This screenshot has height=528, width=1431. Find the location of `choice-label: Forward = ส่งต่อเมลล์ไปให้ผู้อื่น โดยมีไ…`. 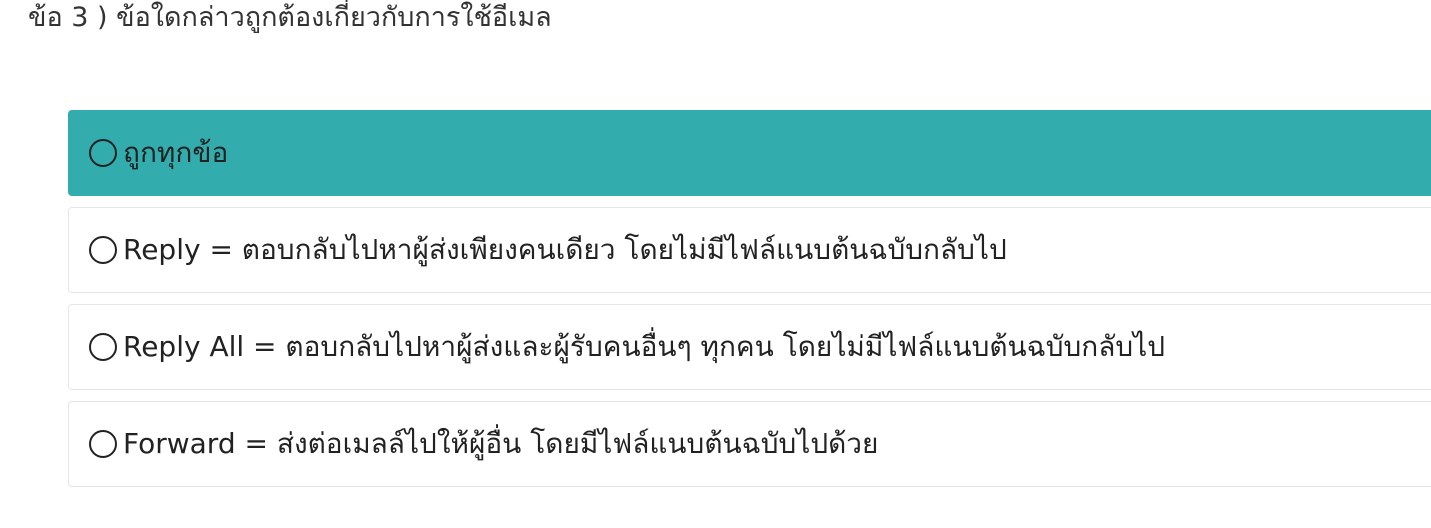

choice-label: Forward = ส่งต่อเมลล์ไปให้ผู้อื่น โดยมีไ… is located at coordinates (501, 443).